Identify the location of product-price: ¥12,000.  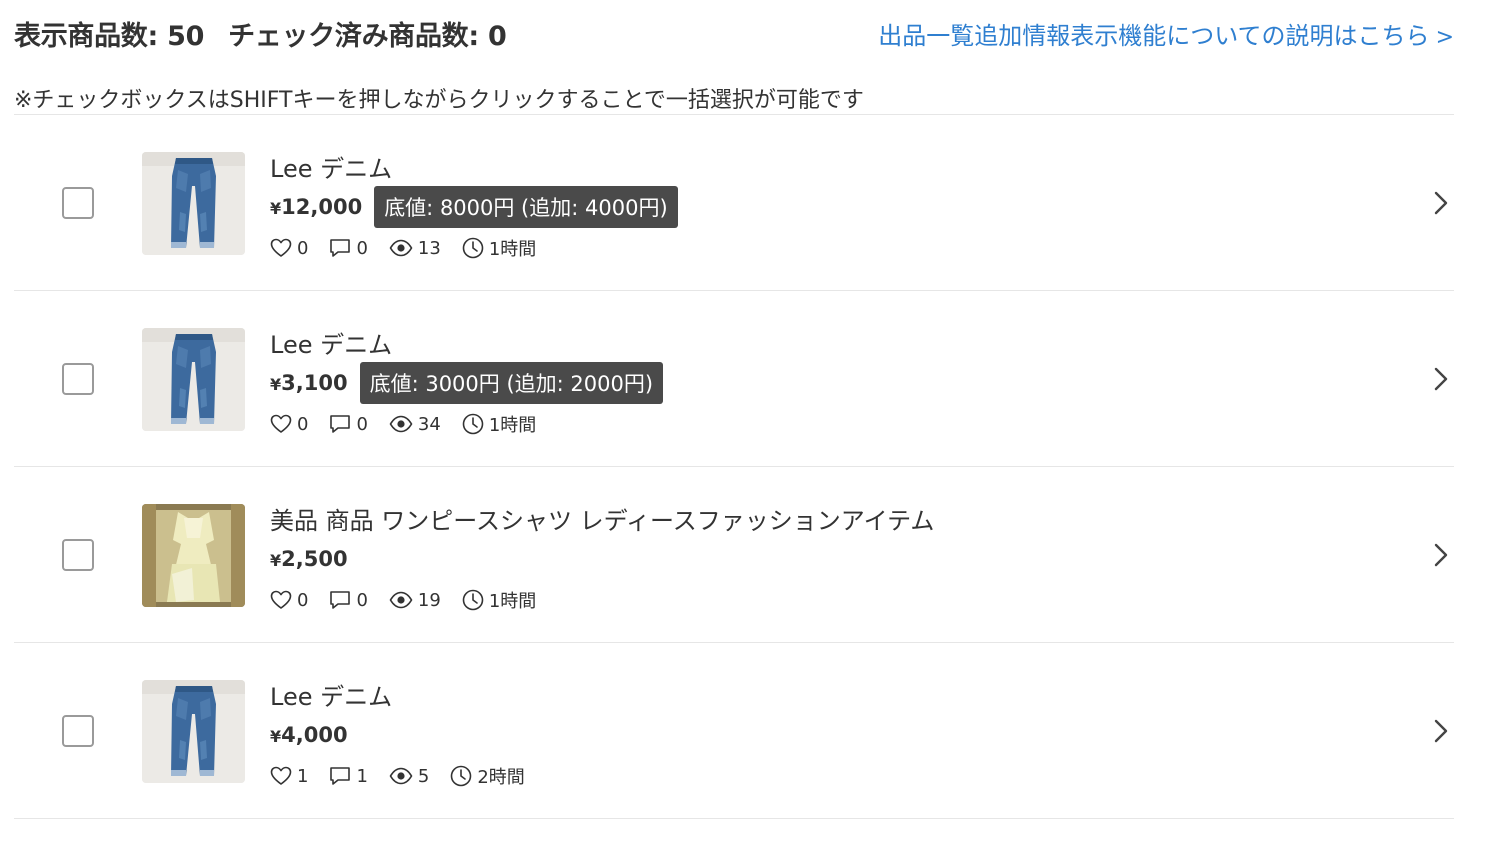
(316, 207).